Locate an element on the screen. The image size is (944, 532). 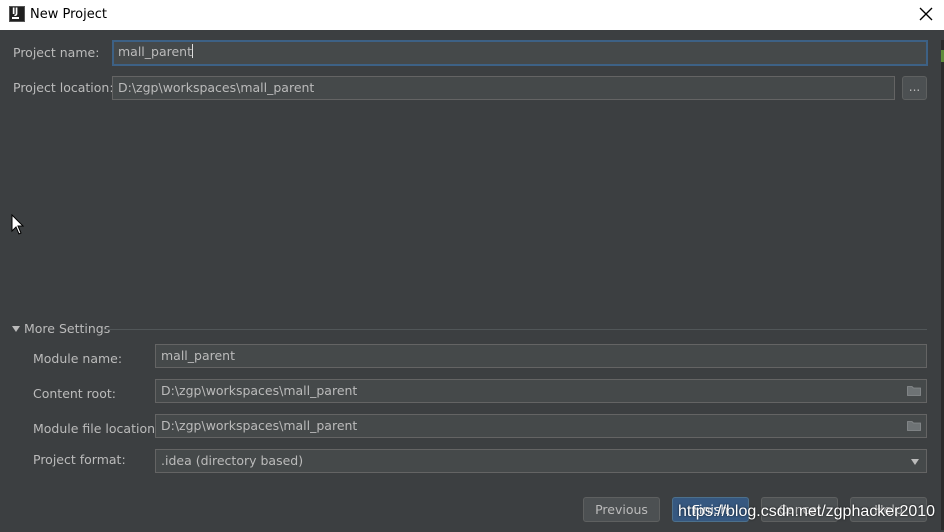
module-name-input: mall_parent is located at coordinates (541, 356).